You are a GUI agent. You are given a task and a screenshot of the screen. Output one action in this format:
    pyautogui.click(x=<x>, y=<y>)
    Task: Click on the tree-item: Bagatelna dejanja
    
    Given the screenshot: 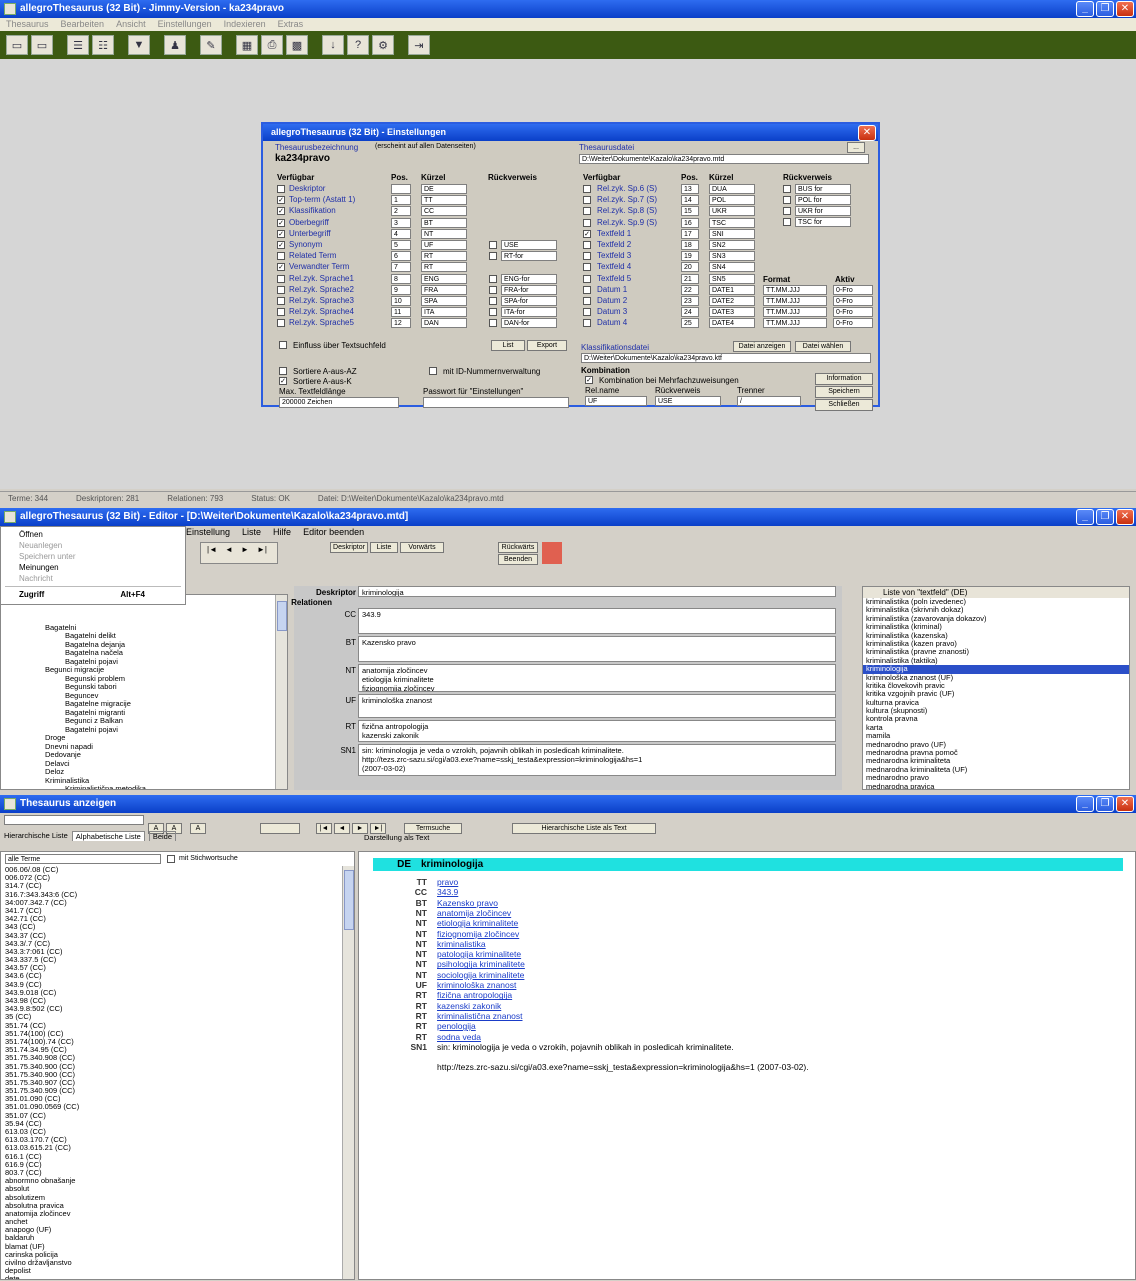 What is the action you would take?
    pyautogui.click(x=144, y=645)
    